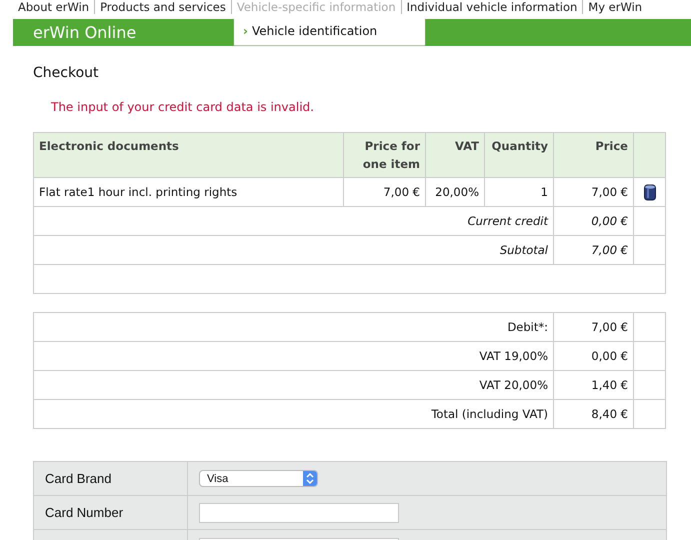 The height and width of the screenshot is (540, 691). What do you see at coordinates (385, 155) in the screenshot?
I see `column-header: Price for one item` at bounding box center [385, 155].